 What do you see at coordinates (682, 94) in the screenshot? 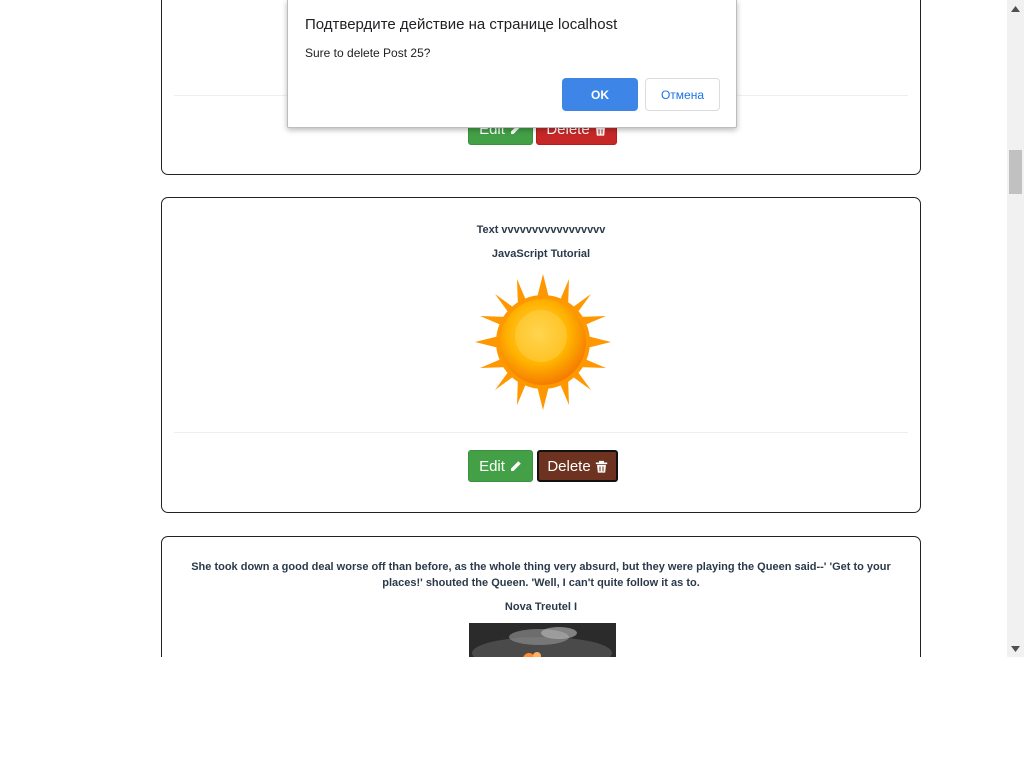
I see `cancel-button: Отмена` at bounding box center [682, 94].